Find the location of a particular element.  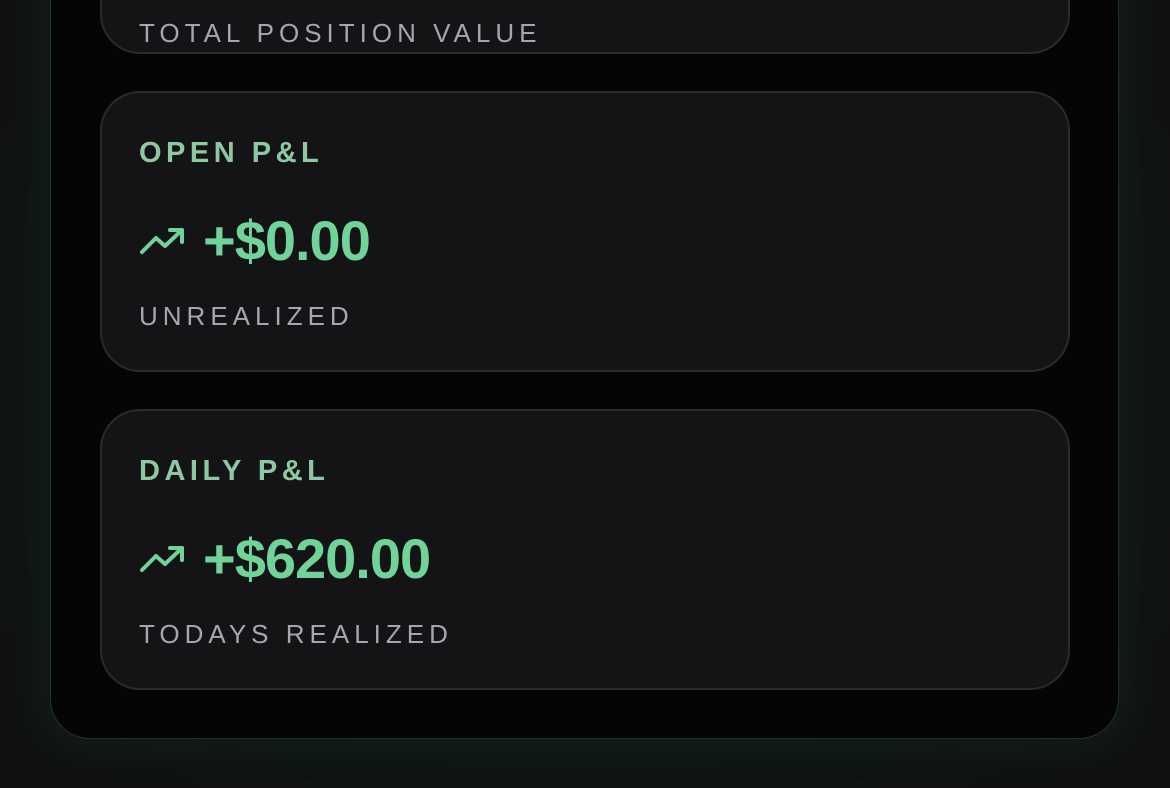

daily-pnl-value-row: +$620.00 is located at coordinates (285, 558).